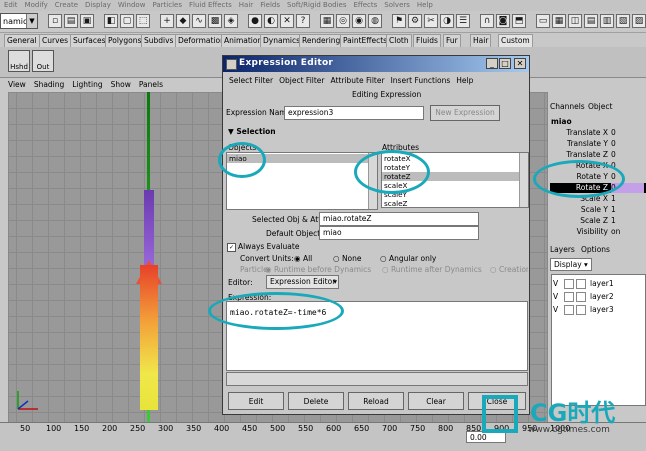 The width and height of the screenshot is (646, 451). What do you see at coordinates (316, 401) in the screenshot?
I see `delete-button: Delete` at bounding box center [316, 401].